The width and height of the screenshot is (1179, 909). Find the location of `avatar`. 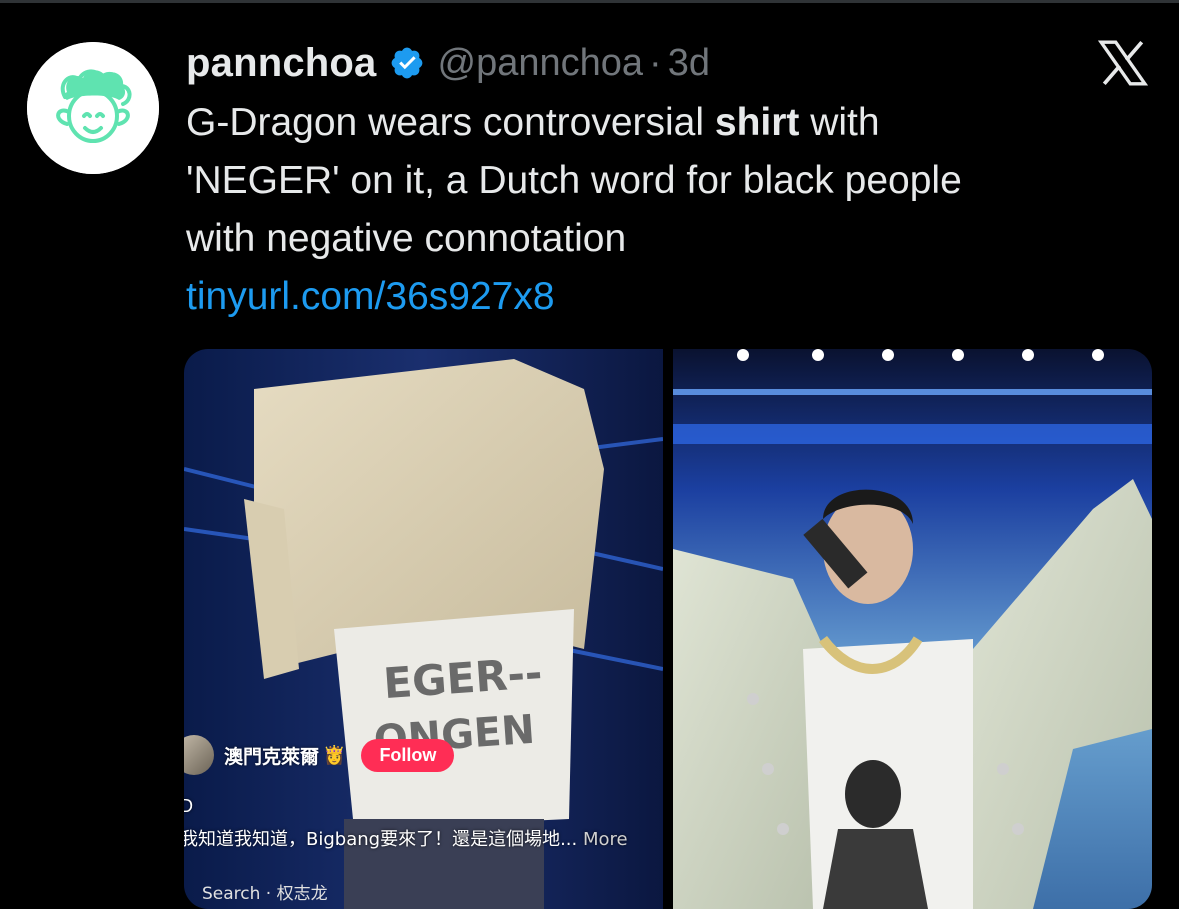

avatar is located at coordinates (93, 108).